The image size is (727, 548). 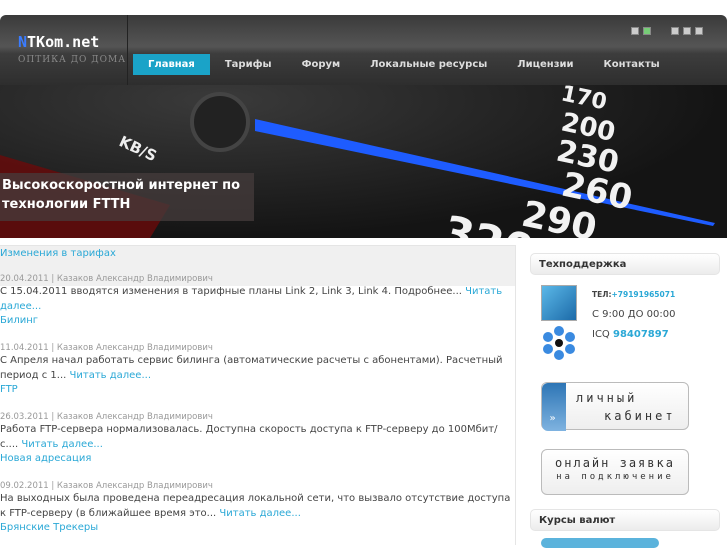 What do you see at coordinates (641, 31) in the screenshot?
I see `layout-tools` at bounding box center [641, 31].